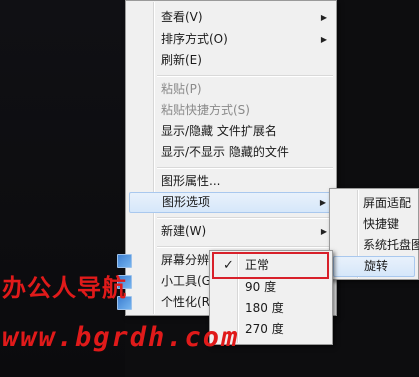  Describe the element at coordinates (205, 110) in the screenshot. I see `menu-item-paste-shortcut-label: 粘贴快捷方式(S)` at that location.